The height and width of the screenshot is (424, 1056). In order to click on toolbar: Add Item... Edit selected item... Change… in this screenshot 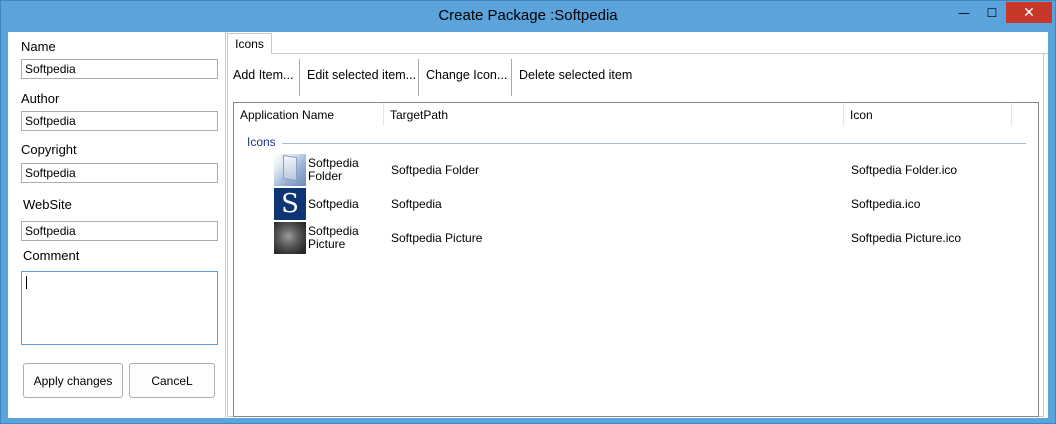, I will do `click(636, 75)`.